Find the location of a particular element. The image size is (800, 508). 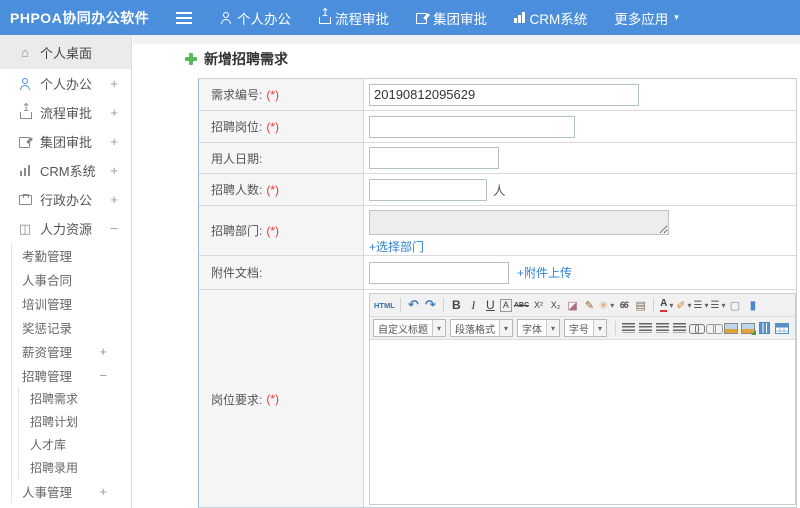

form-row-headcount: 招聘人数: (*) 人 is located at coordinates (497, 190).